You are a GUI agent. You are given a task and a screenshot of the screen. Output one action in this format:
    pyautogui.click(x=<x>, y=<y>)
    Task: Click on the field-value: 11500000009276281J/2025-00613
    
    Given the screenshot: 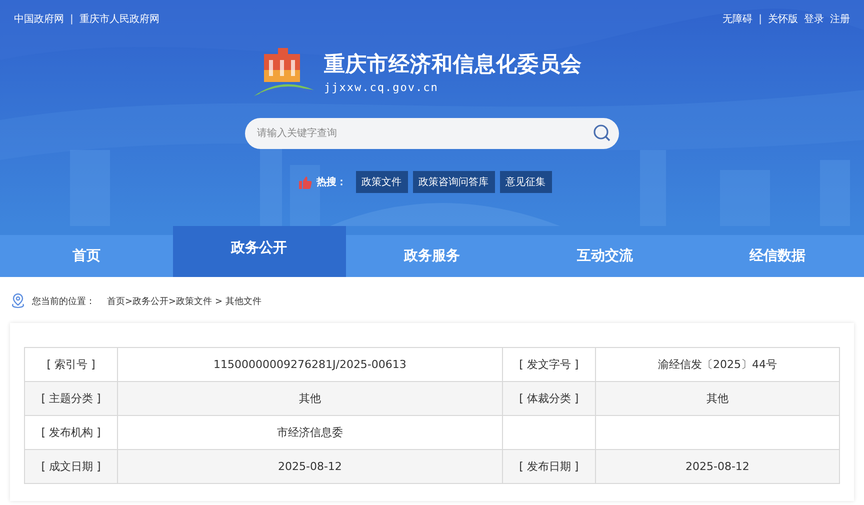 What is the action you would take?
    pyautogui.click(x=310, y=365)
    